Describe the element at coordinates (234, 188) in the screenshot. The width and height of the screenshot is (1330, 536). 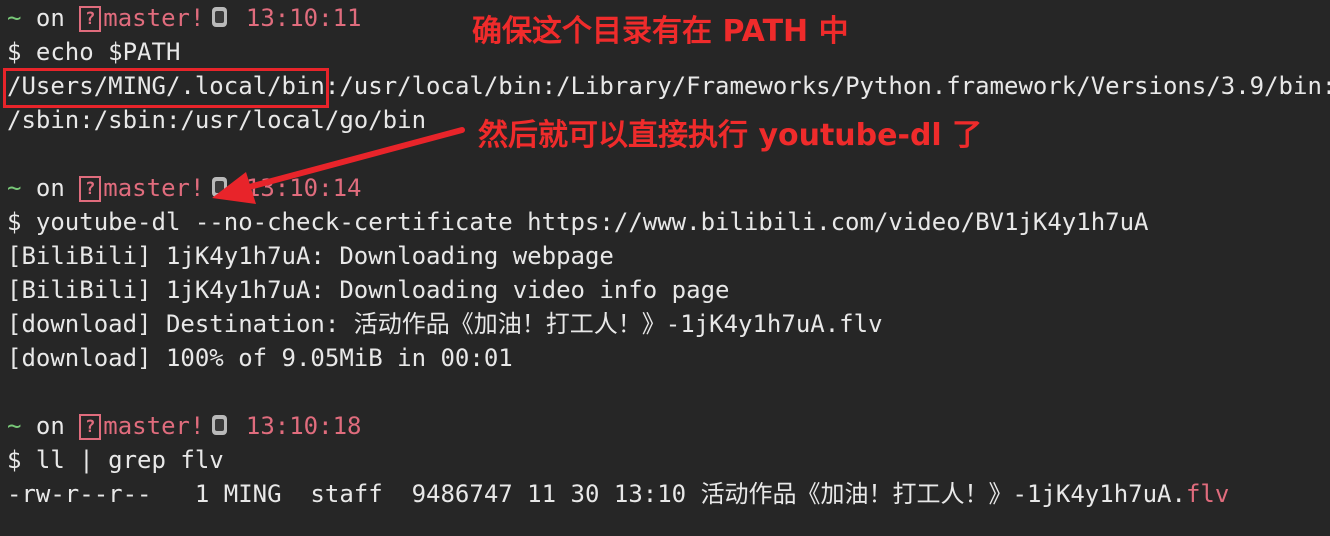
I see `arrow-head` at that location.